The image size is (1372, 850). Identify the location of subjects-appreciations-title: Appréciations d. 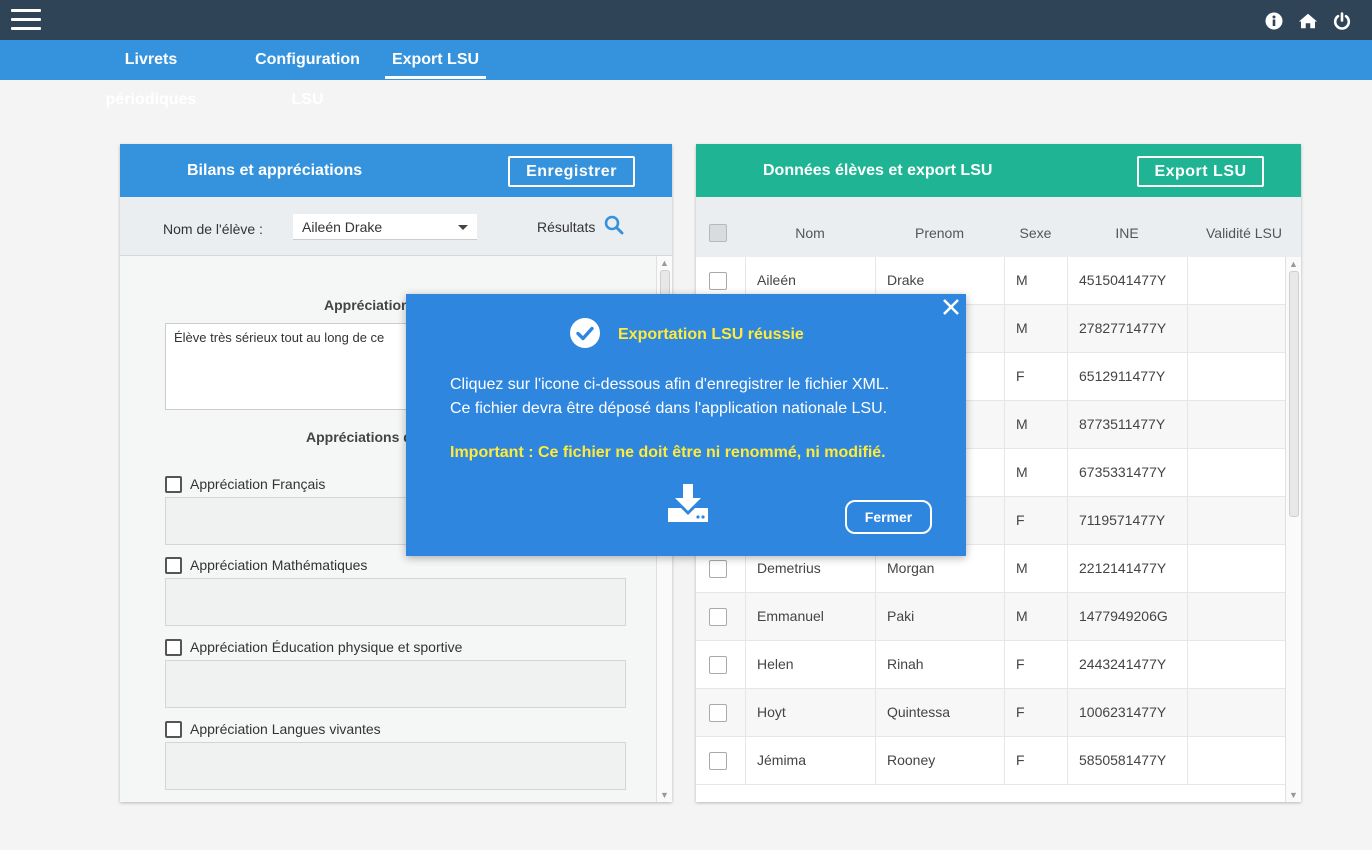
(359, 437).